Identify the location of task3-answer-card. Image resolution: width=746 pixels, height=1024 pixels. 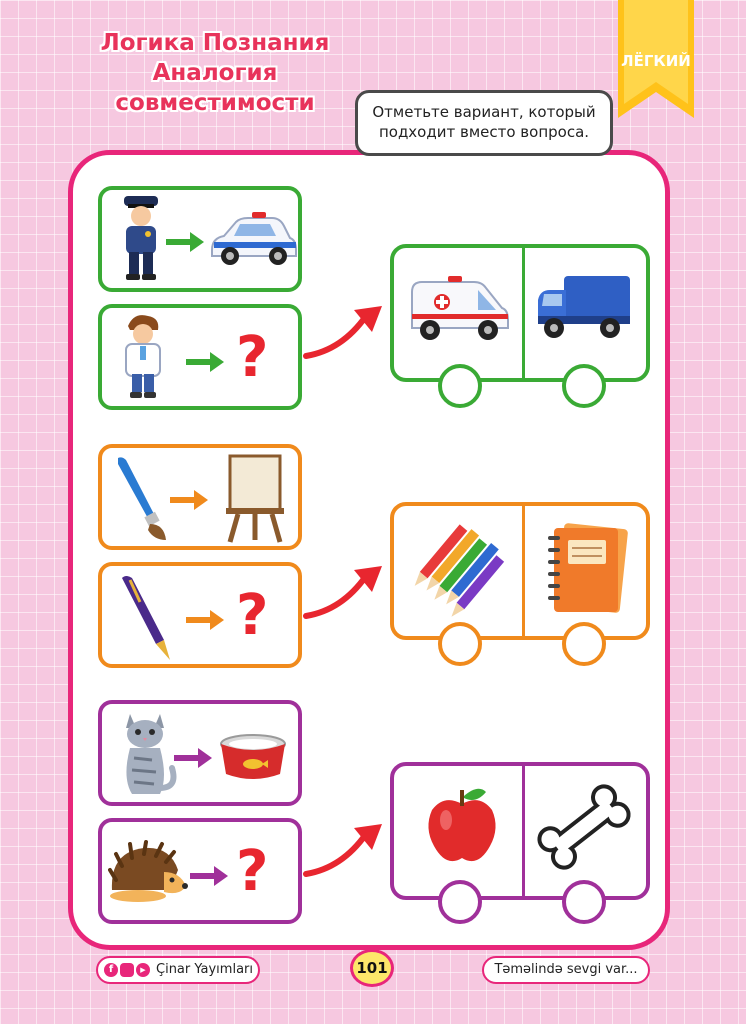
(520, 831).